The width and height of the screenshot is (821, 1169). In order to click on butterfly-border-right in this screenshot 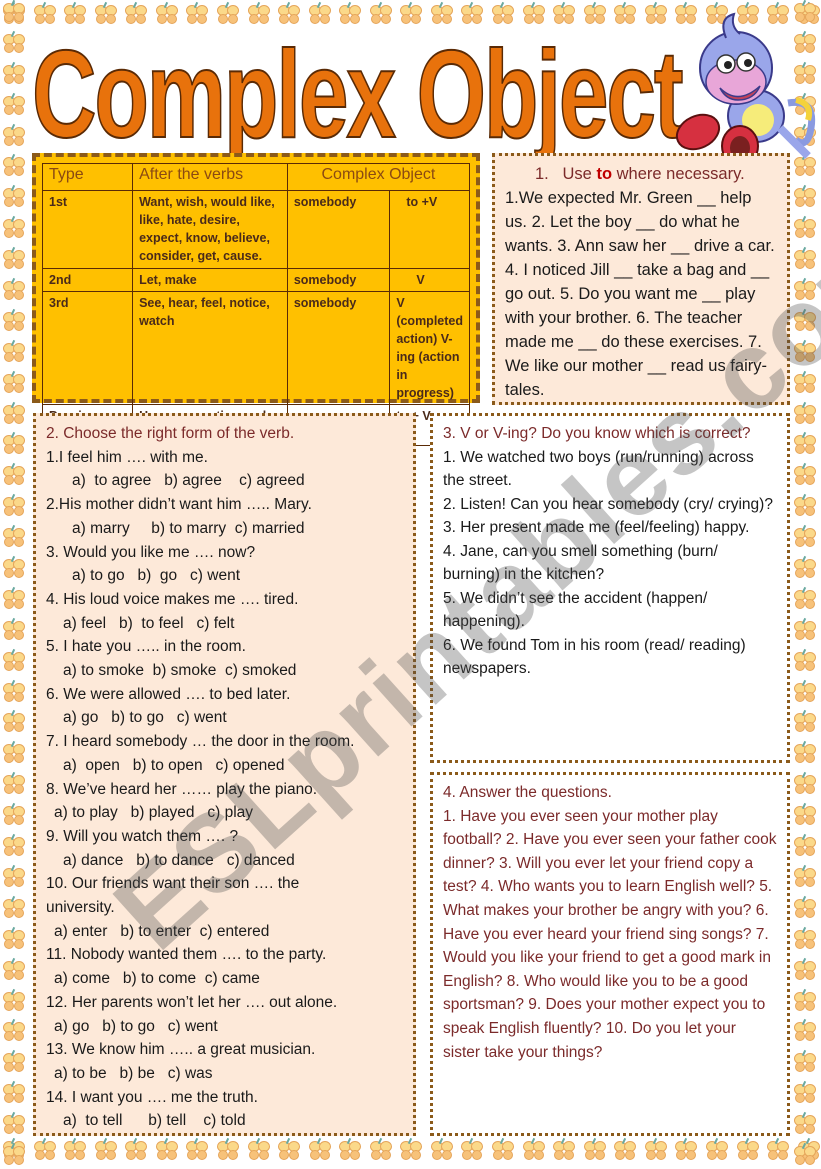, I will do `click(806, 584)`.